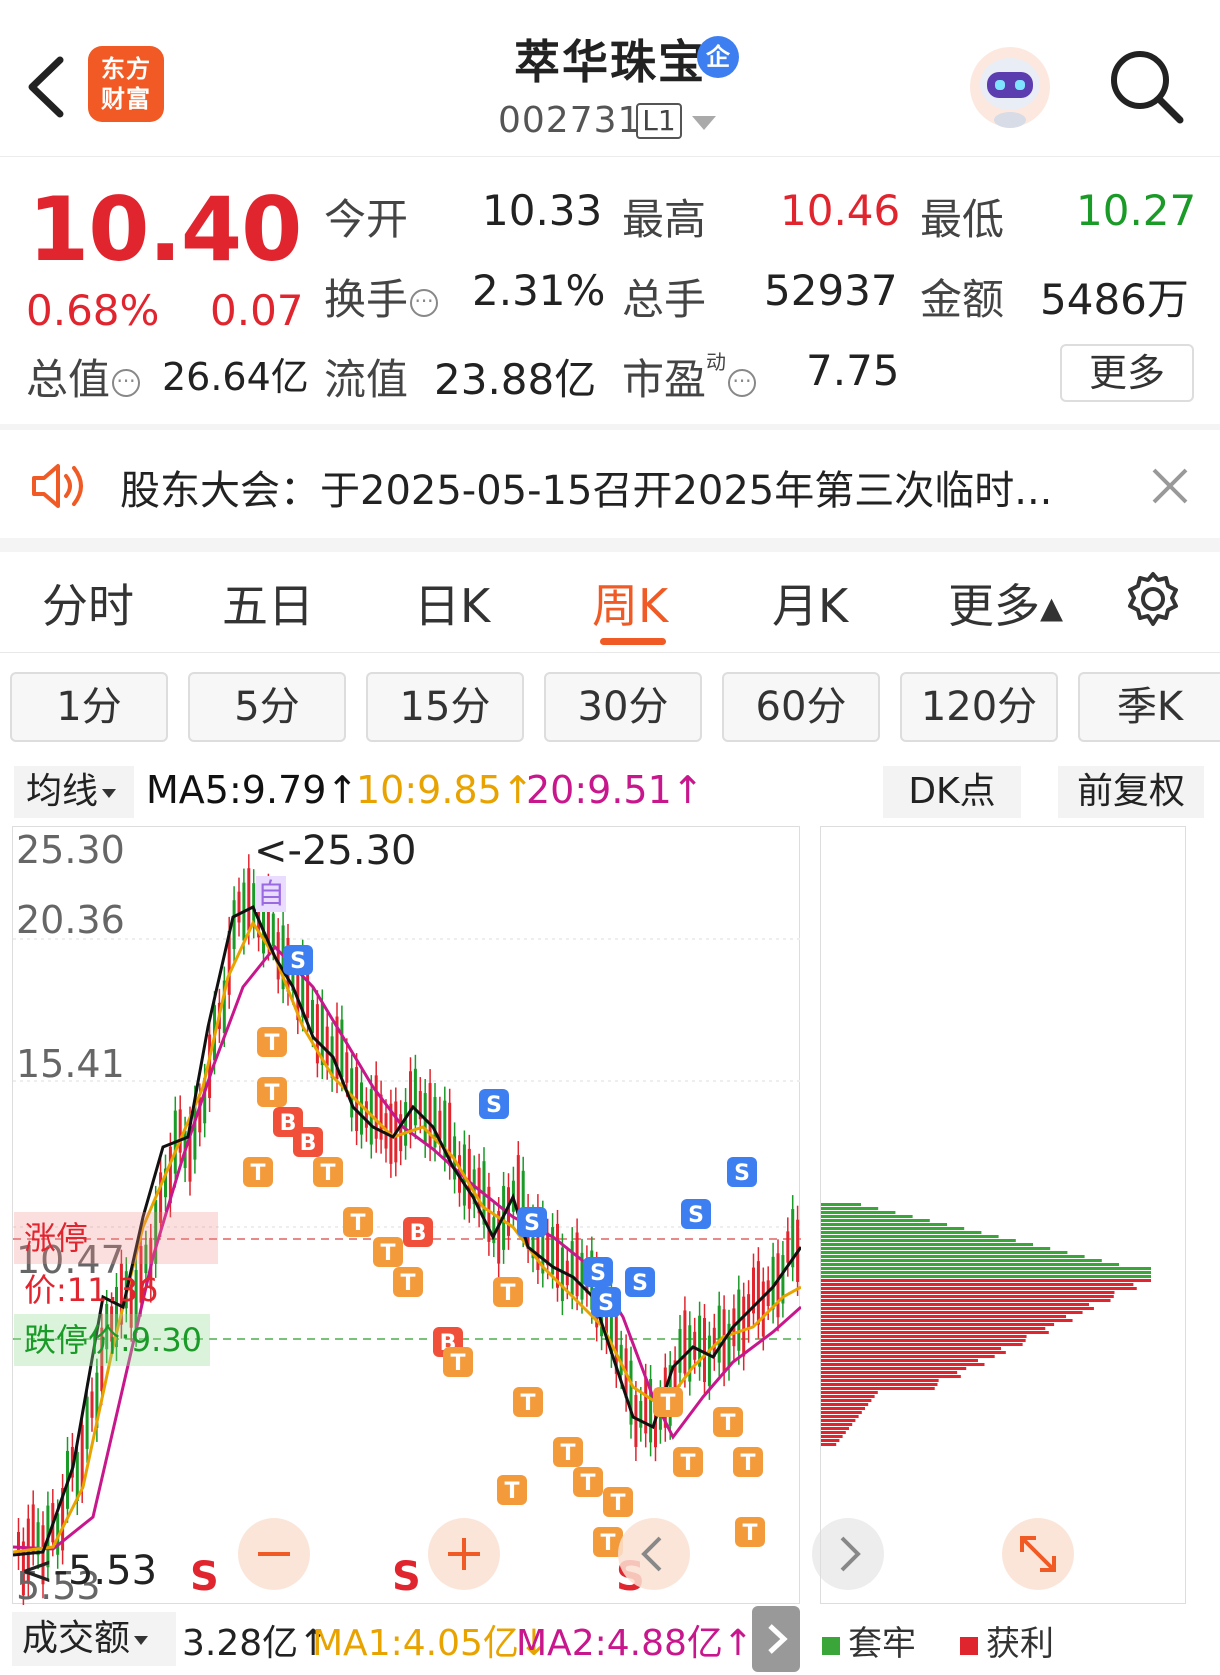  I want to click on period-30min-button: 30分, so click(623, 707).